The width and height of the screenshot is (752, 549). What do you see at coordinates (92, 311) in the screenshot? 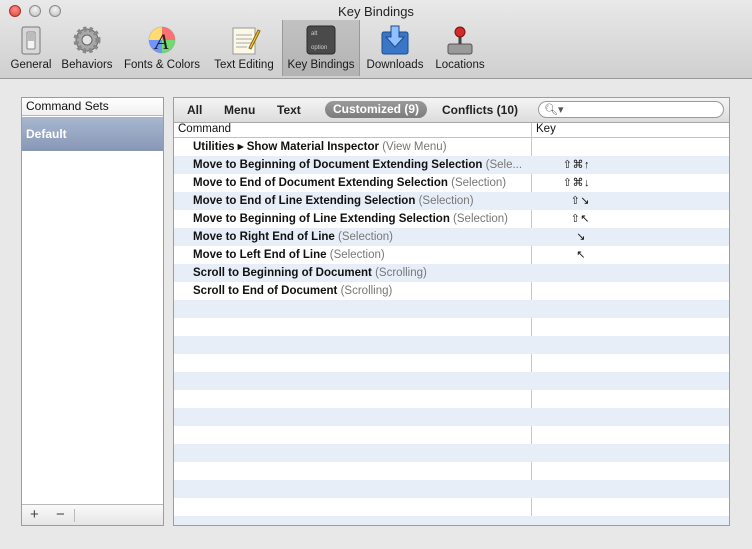
I see `command-sets-sidebar: Command Sets Default + −` at bounding box center [92, 311].